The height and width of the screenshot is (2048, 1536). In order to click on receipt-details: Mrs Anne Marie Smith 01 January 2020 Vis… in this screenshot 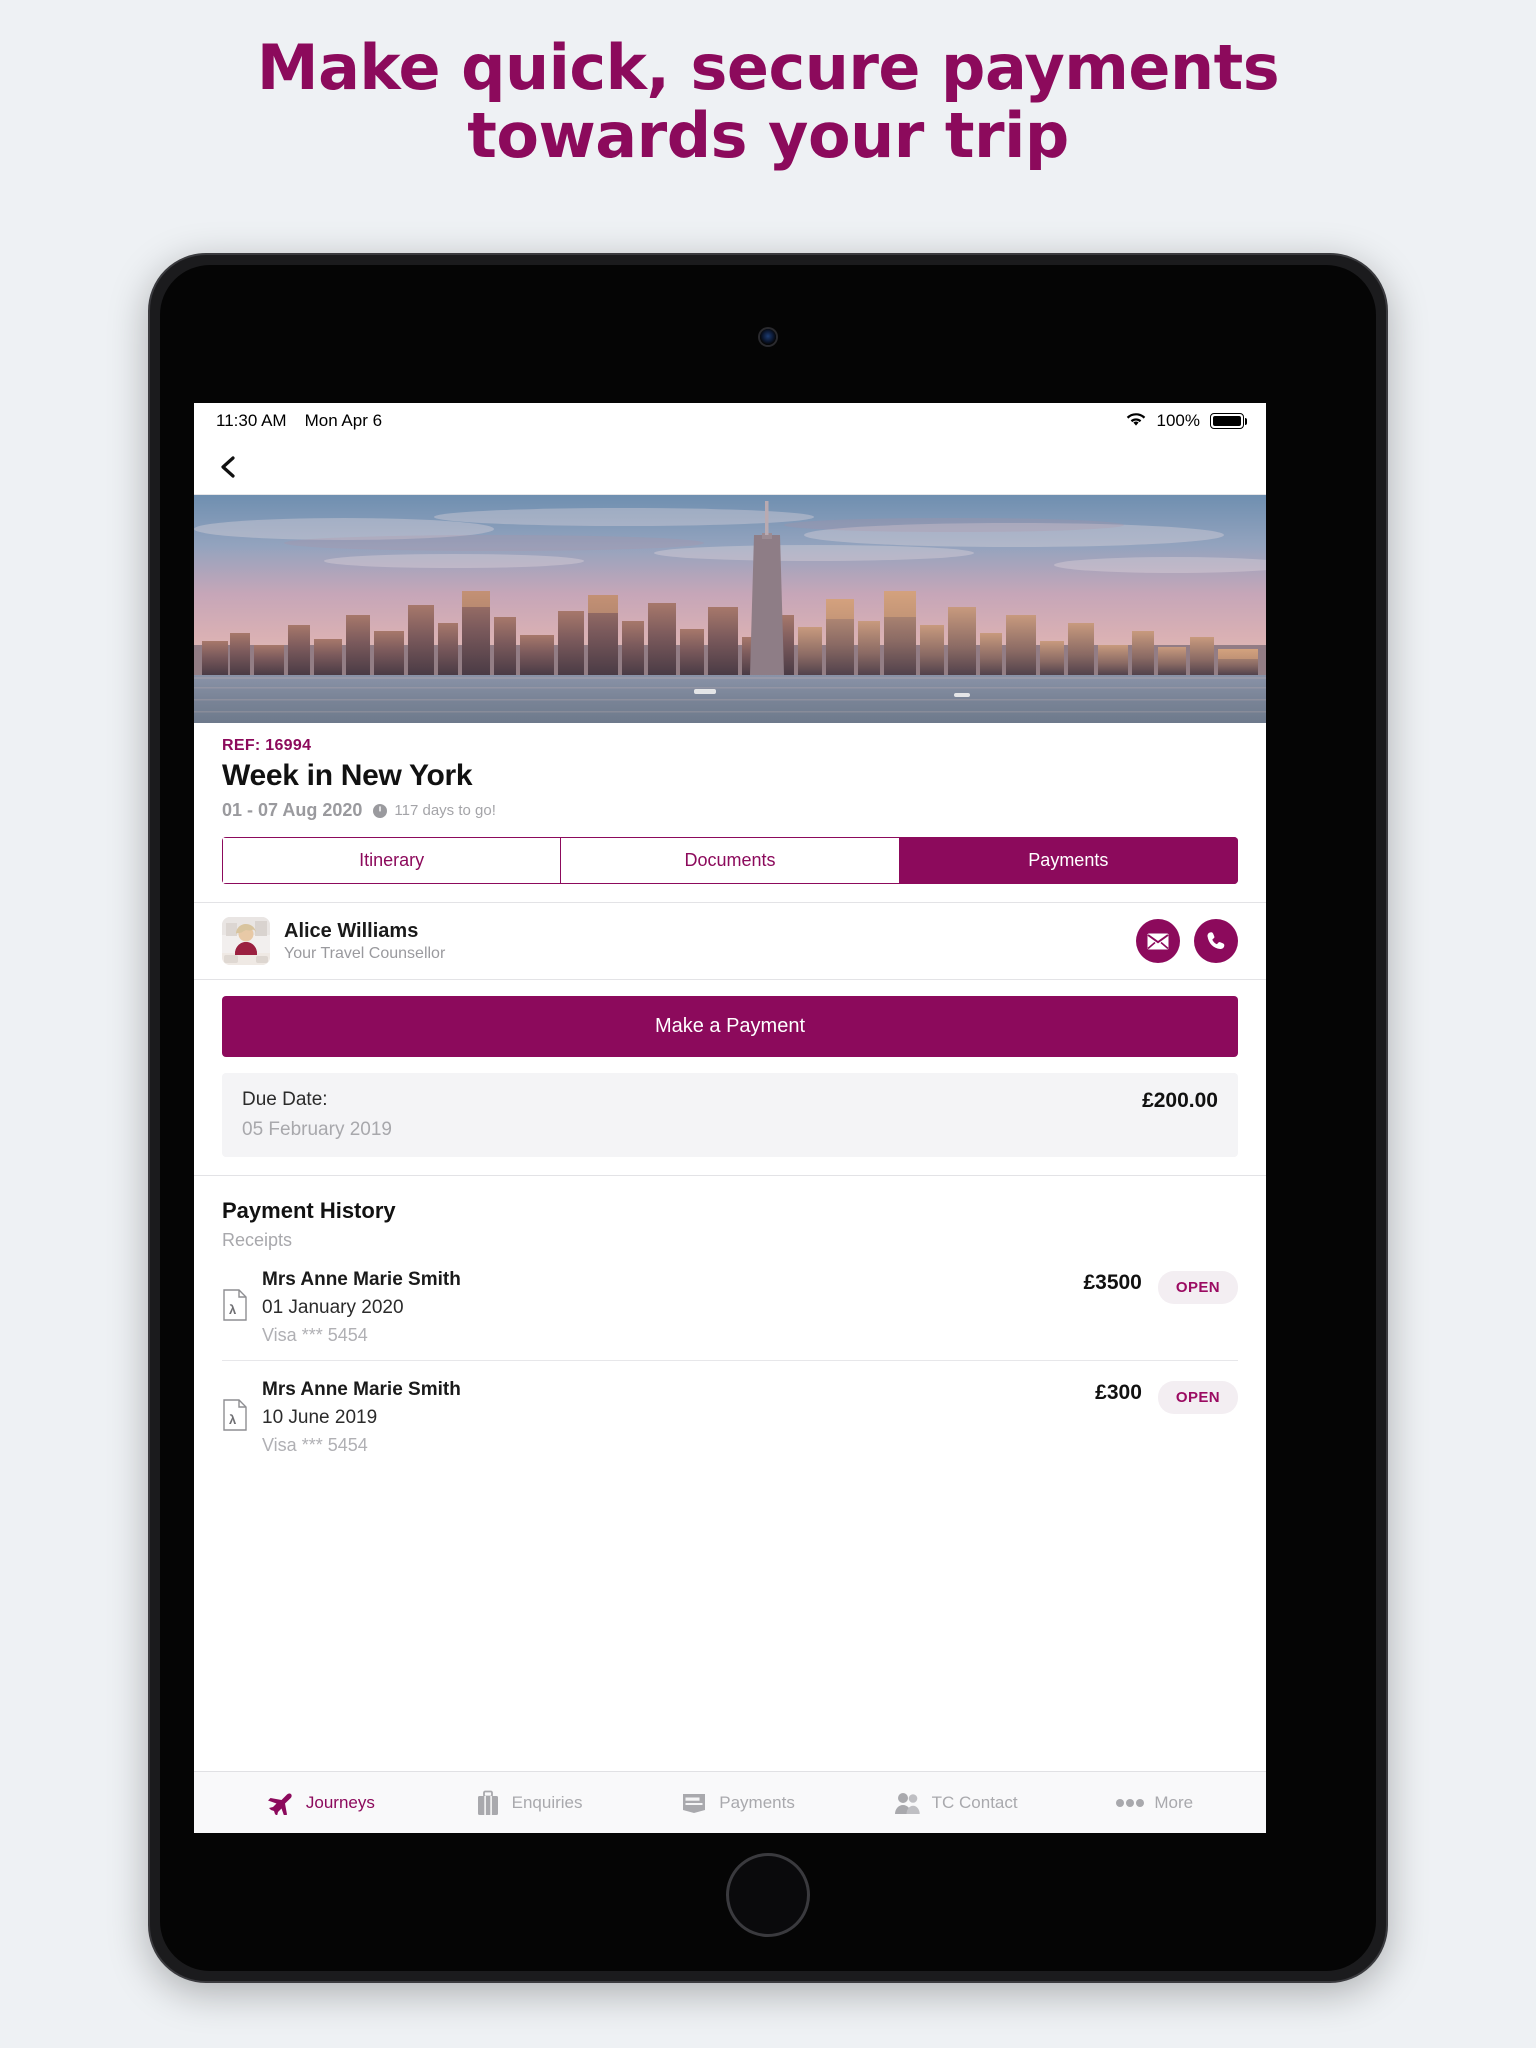, I will do `click(665, 1307)`.